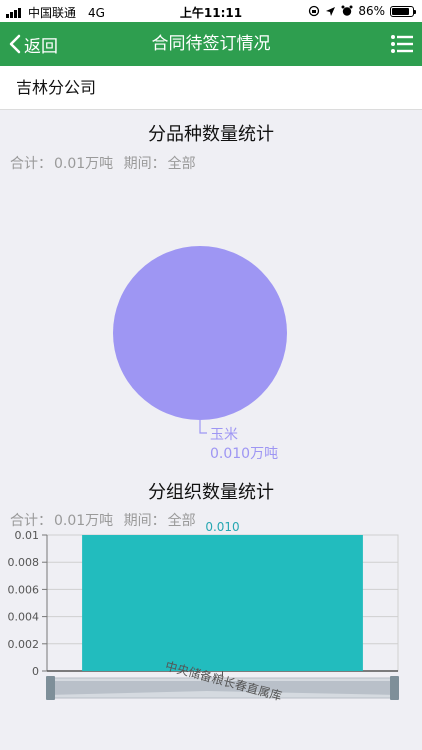  I want to click on y-tick-label: 0.01, so click(27, 535).